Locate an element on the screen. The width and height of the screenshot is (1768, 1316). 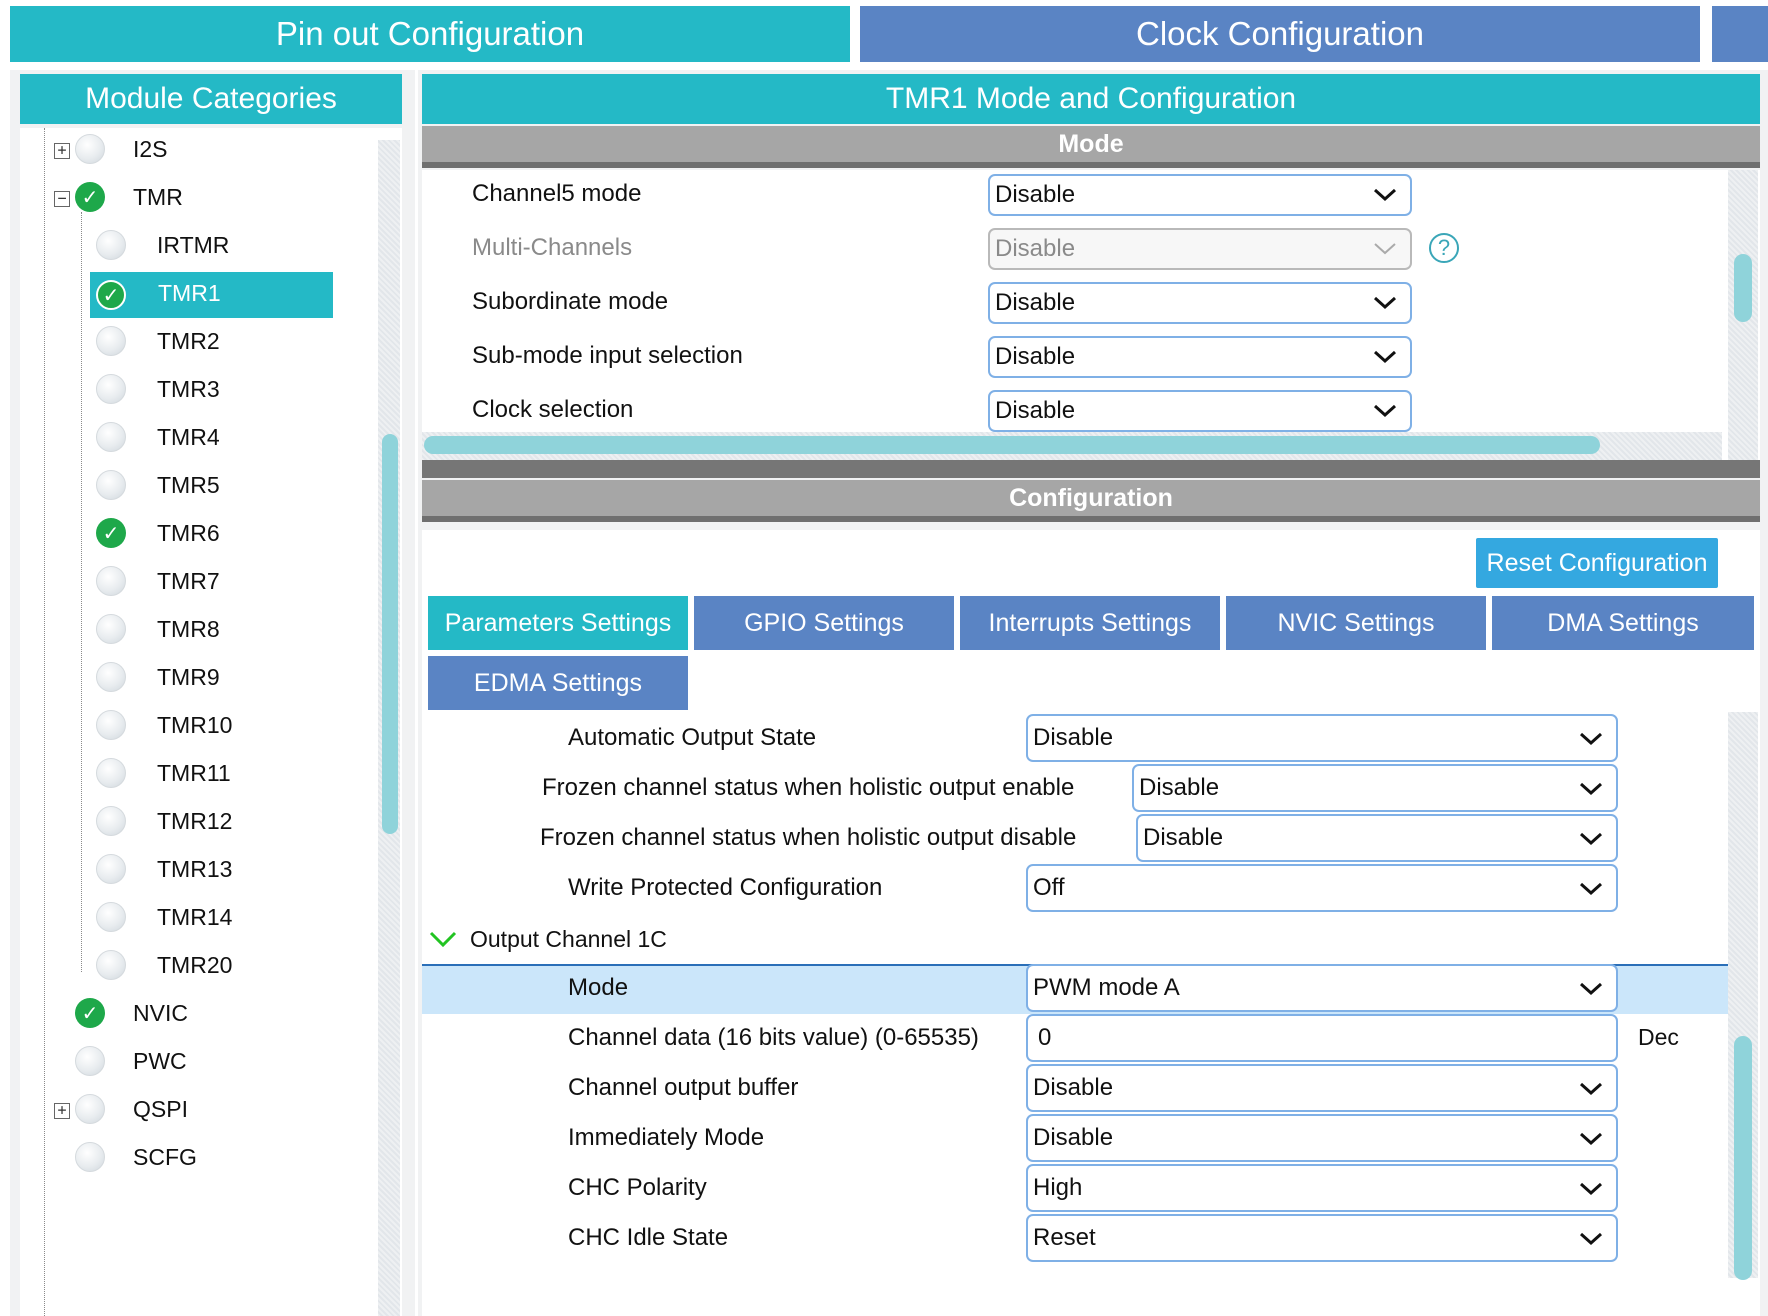
tree-item-label: TMR8 is located at coordinates (188, 629).